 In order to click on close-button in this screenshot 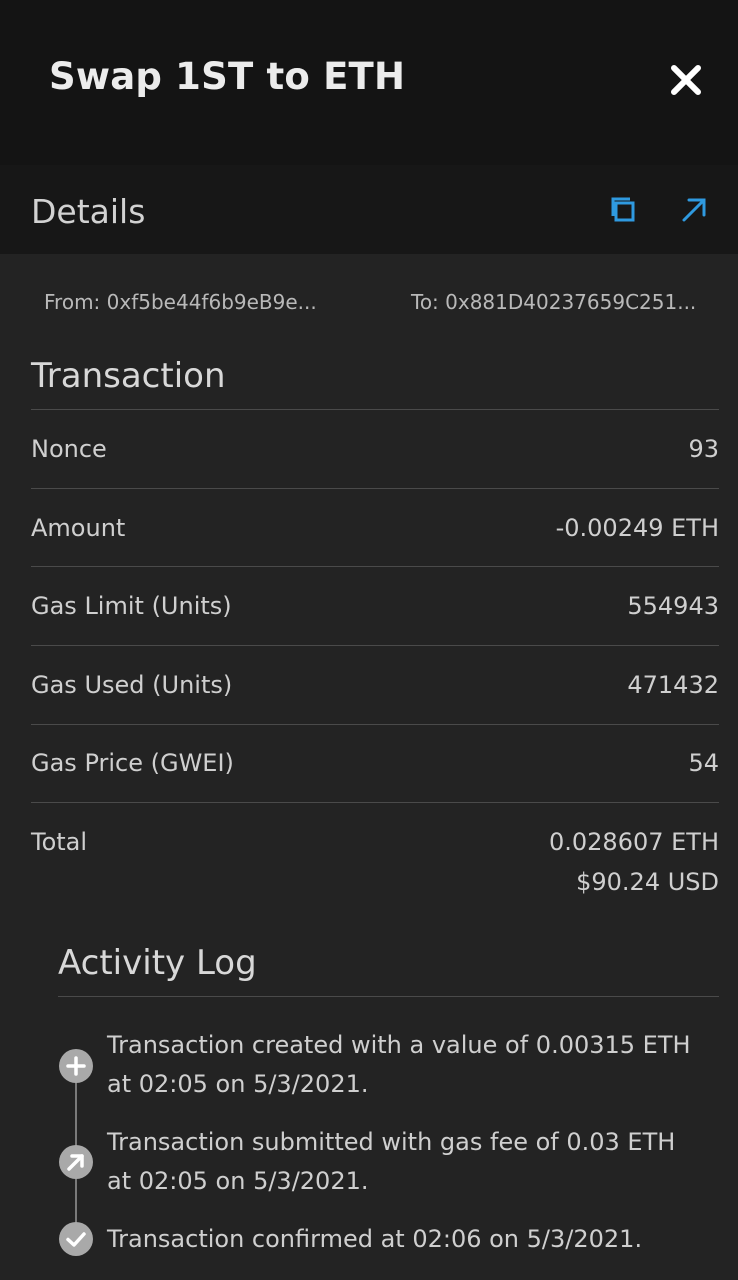, I will do `click(686, 80)`.